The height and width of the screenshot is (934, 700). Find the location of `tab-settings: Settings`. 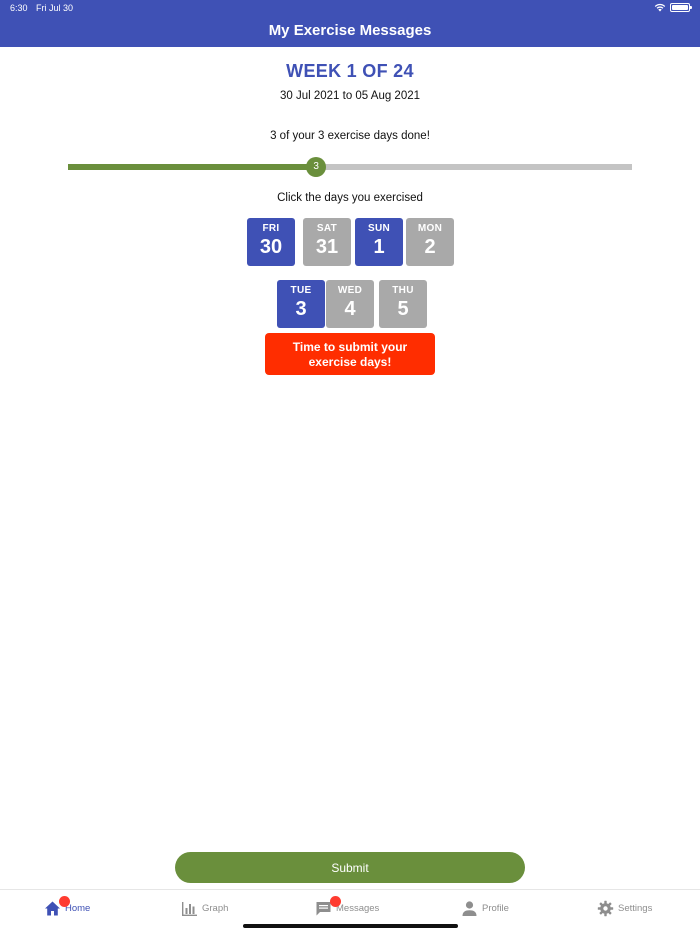

tab-settings: Settings is located at coordinates (624, 908).